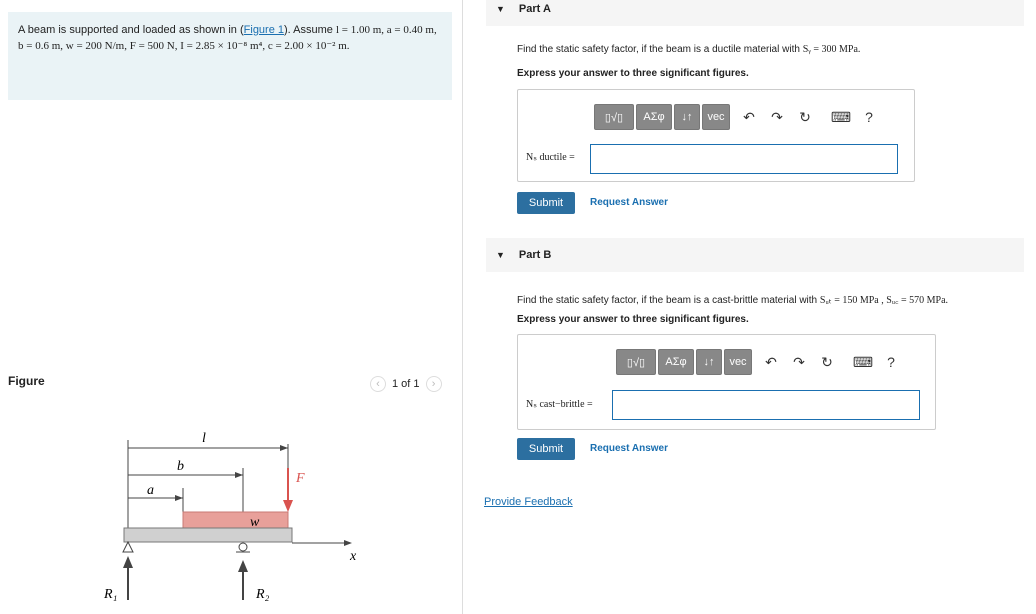 This screenshot has height=614, width=1036. Describe the element at coordinates (546, 203) in the screenshot. I see `part-a-submit-button: Submit` at that location.